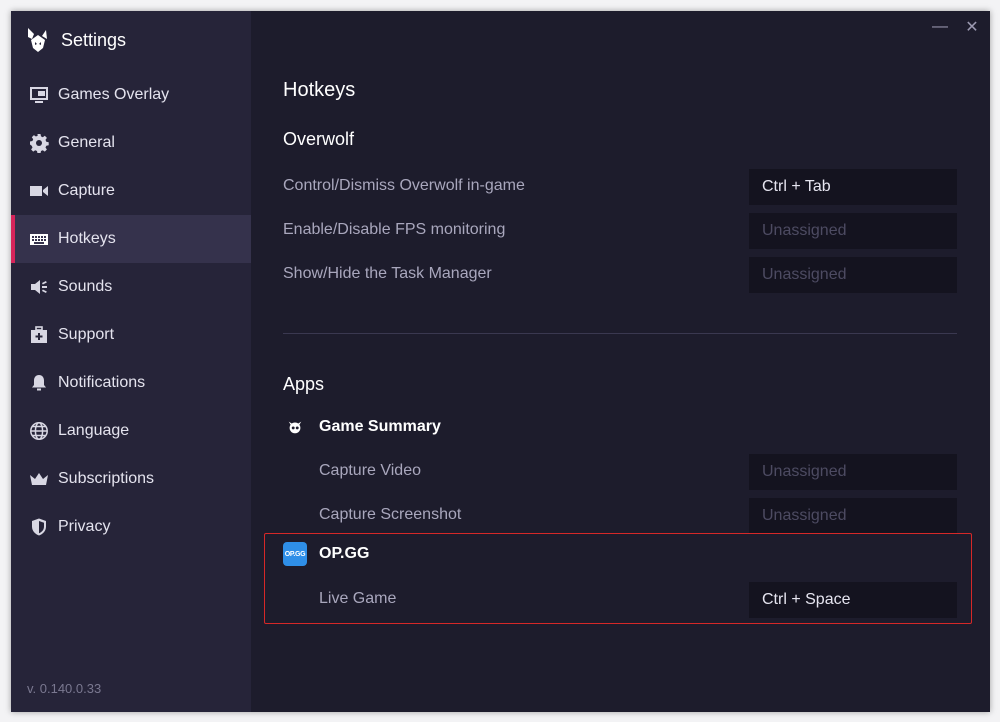 Image resolution: width=1000 pixels, height=722 pixels. I want to click on sidebar-item-label: Subscriptions, so click(106, 478).